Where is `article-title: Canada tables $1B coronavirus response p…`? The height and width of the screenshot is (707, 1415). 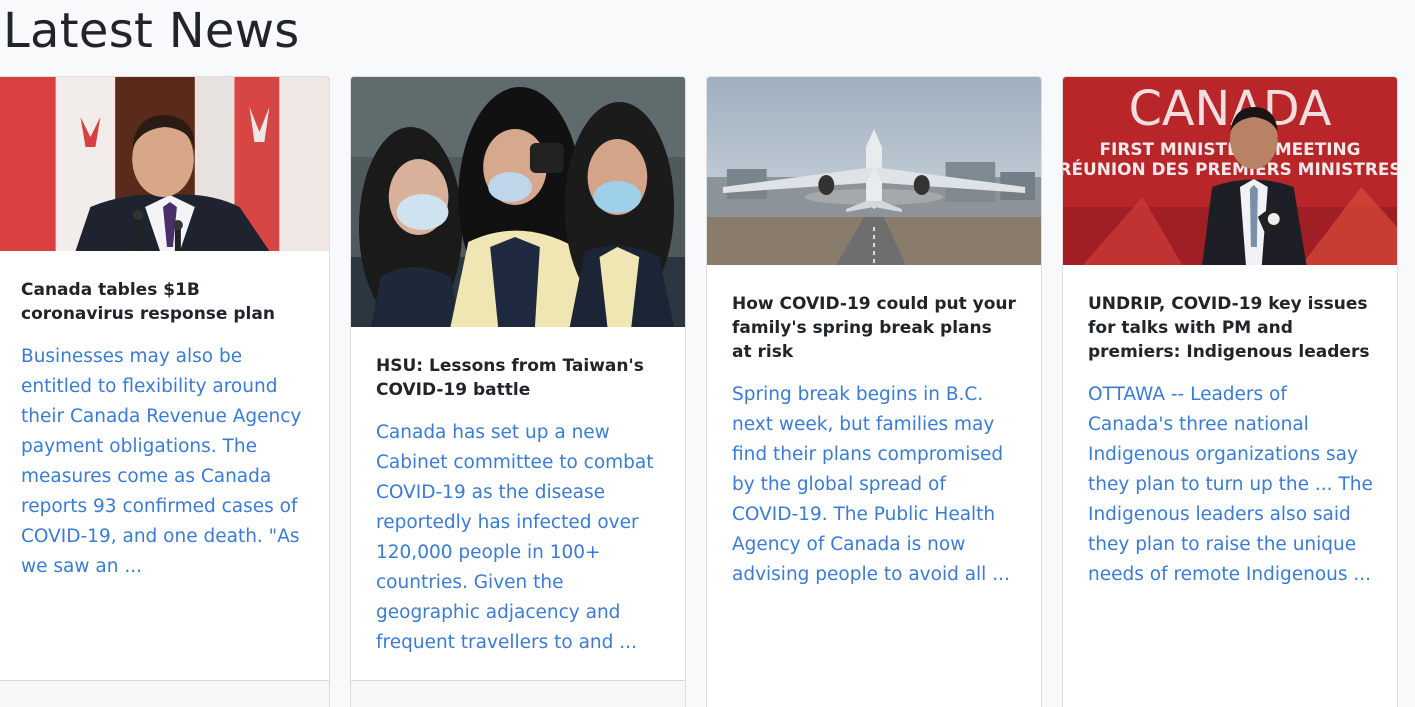 article-title: Canada tables $1B coronavirus response p… is located at coordinates (163, 302).